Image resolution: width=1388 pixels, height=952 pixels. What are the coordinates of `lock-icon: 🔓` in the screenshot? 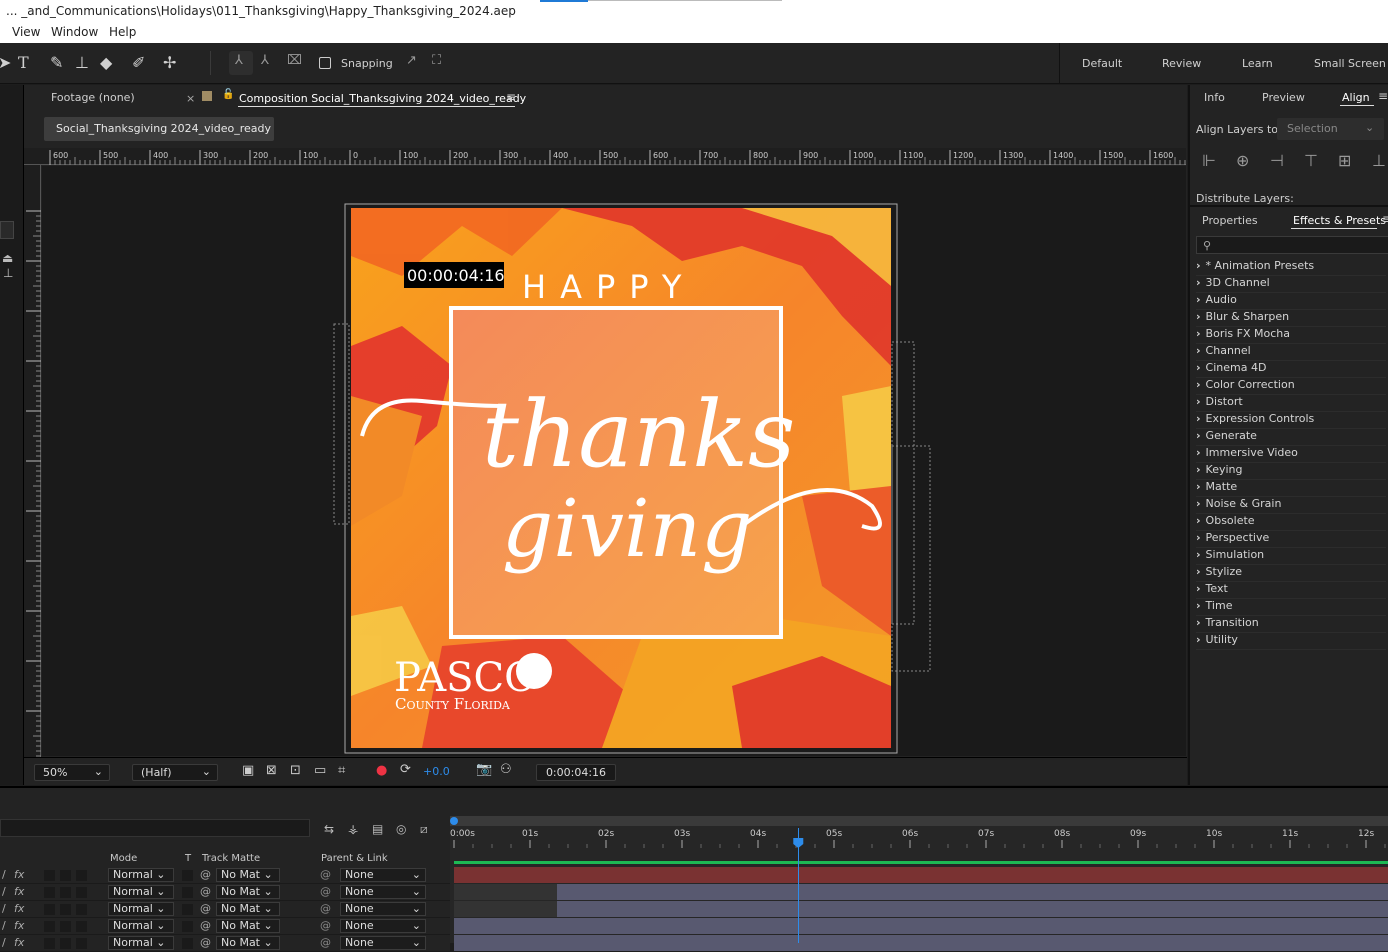 It's located at (228, 94).